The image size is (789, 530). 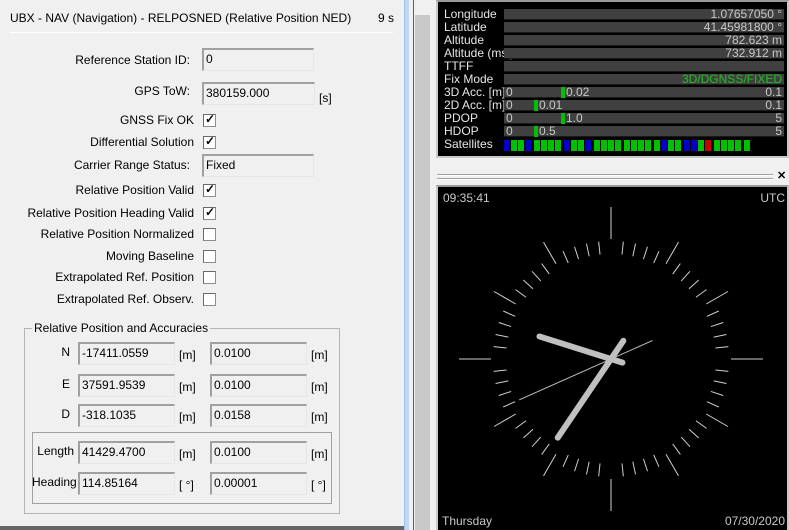 I want to click on flag-label: Relative Position Valid, so click(x=134, y=190).